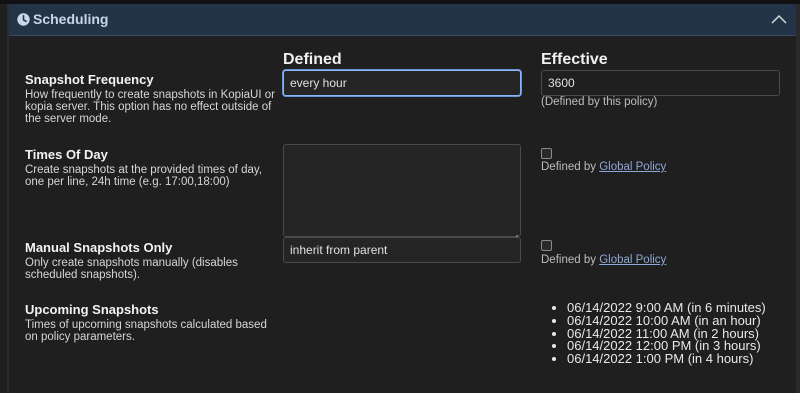 This screenshot has width=800, height=393. What do you see at coordinates (66, 154) in the screenshot?
I see `times-of-day-title: Times Of Day` at bounding box center [66, 154].